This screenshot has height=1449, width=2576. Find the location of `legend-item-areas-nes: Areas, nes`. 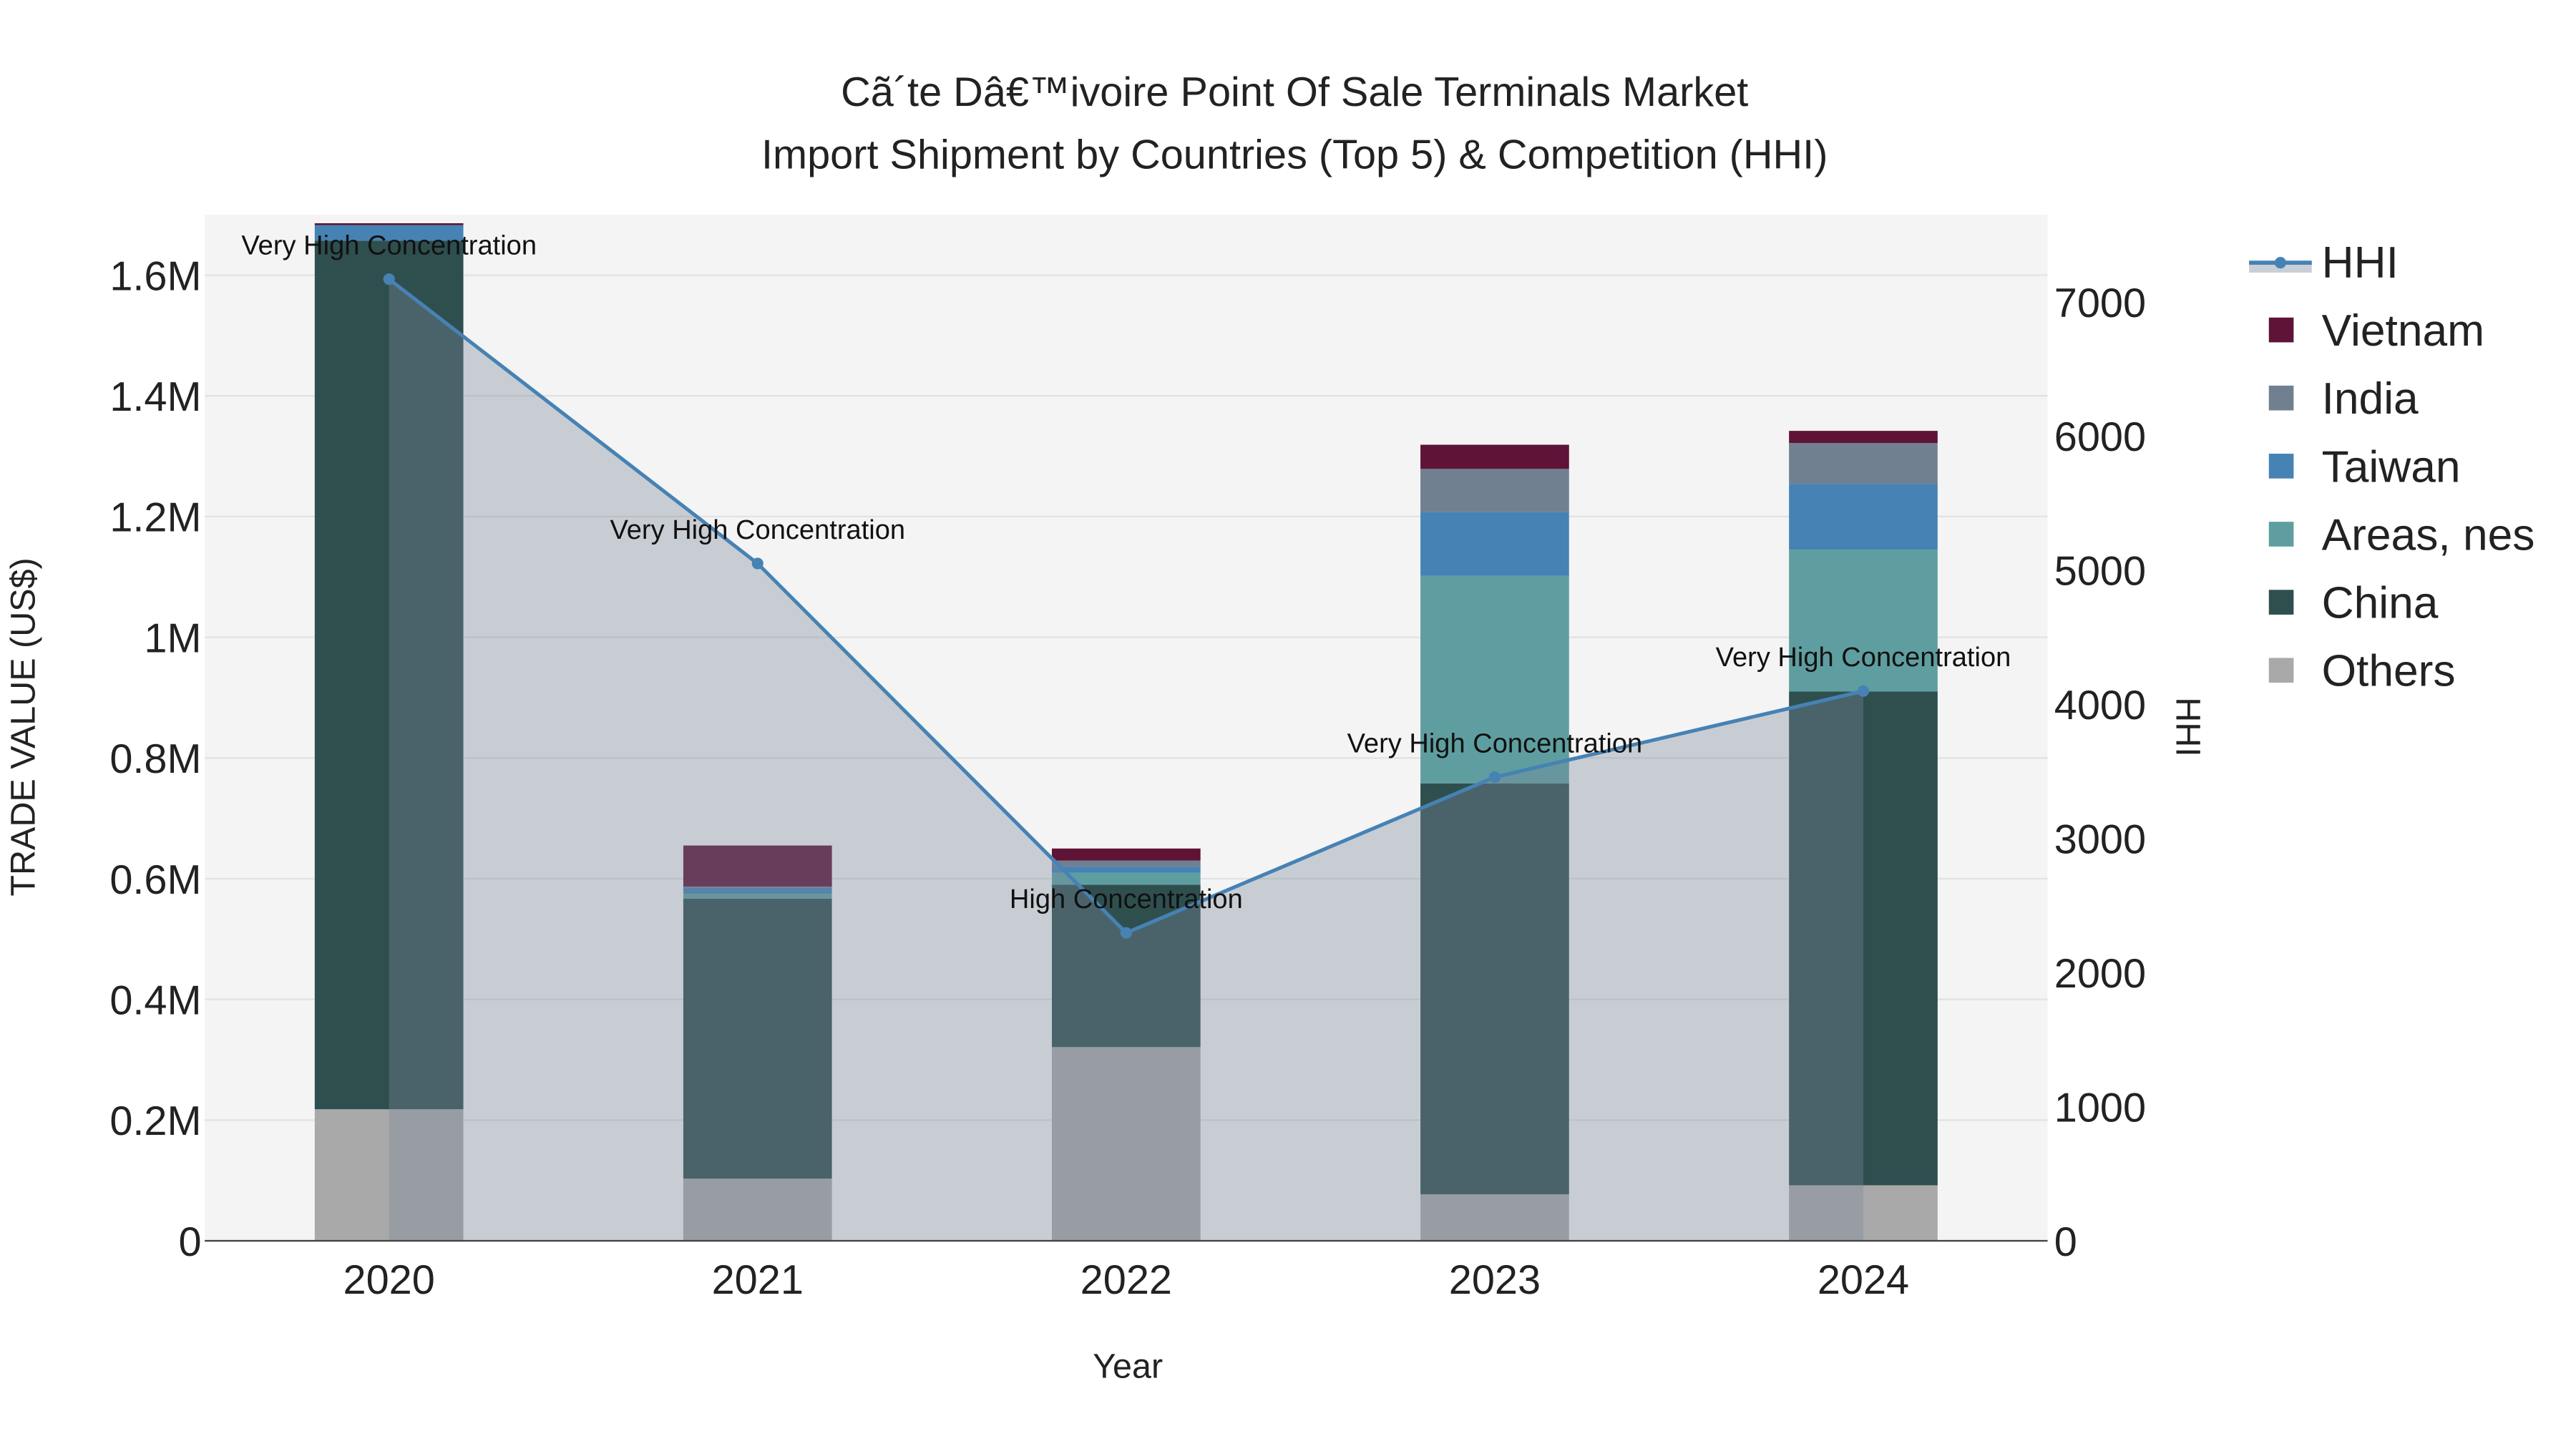

legend-item-areas-nes: Areas, nes is located at coordinates (2401, 535).